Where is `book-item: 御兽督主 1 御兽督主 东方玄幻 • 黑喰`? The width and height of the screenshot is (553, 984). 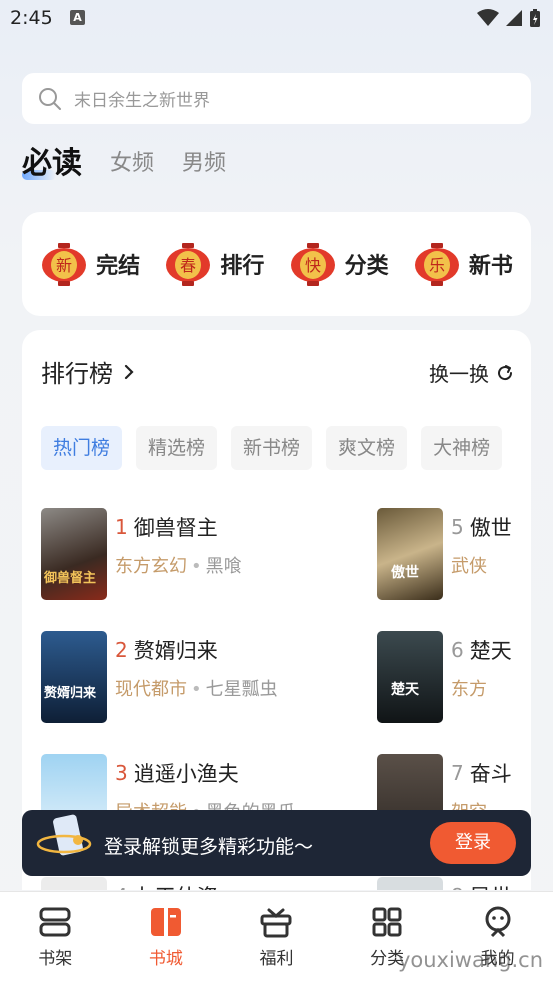
book-item: 御兽督主 1 御兽督主 东方玄幻 • 黑喰 is located at coordinates (141, 554).